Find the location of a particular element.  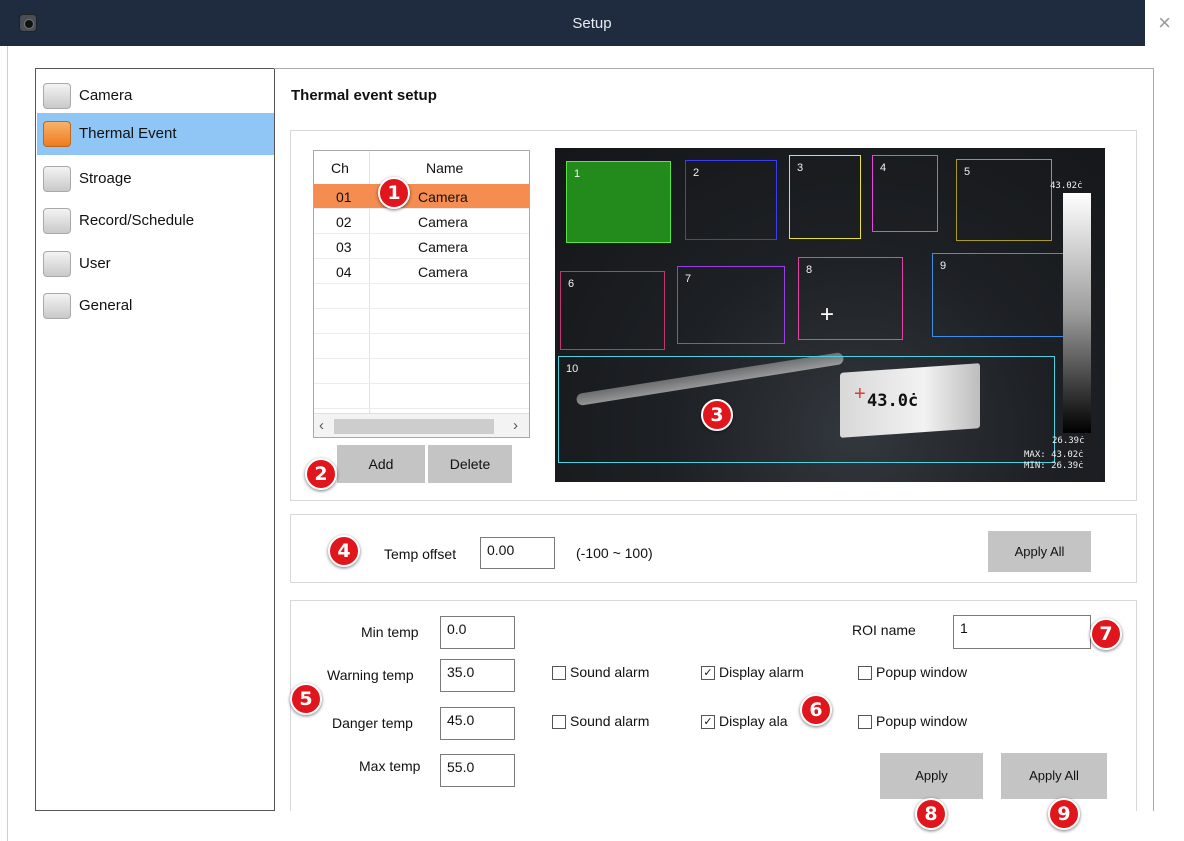

record-schedule-icon is located at coordinates (57, 221).